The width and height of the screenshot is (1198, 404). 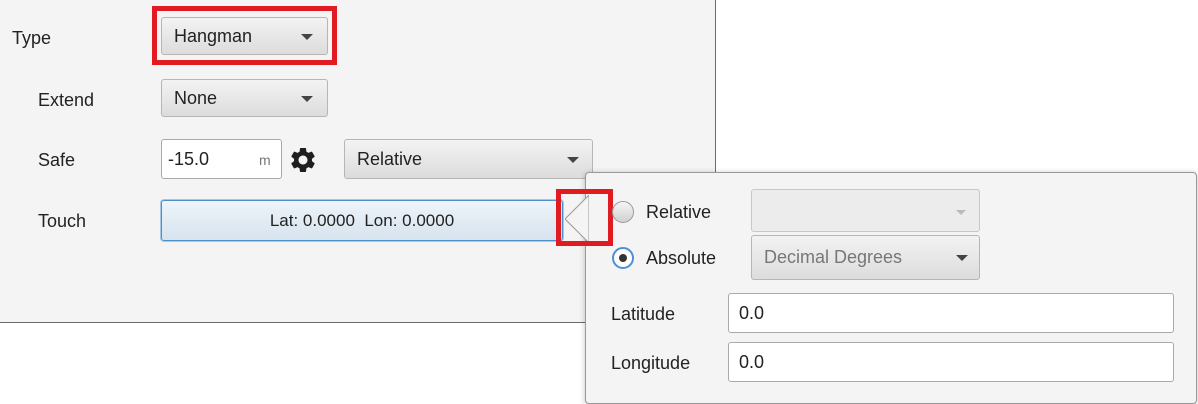 What do you see at coordinates (951, 313) in the screenshot?
I see `latitude-input: 0.0` at bounding box center [951, 313].